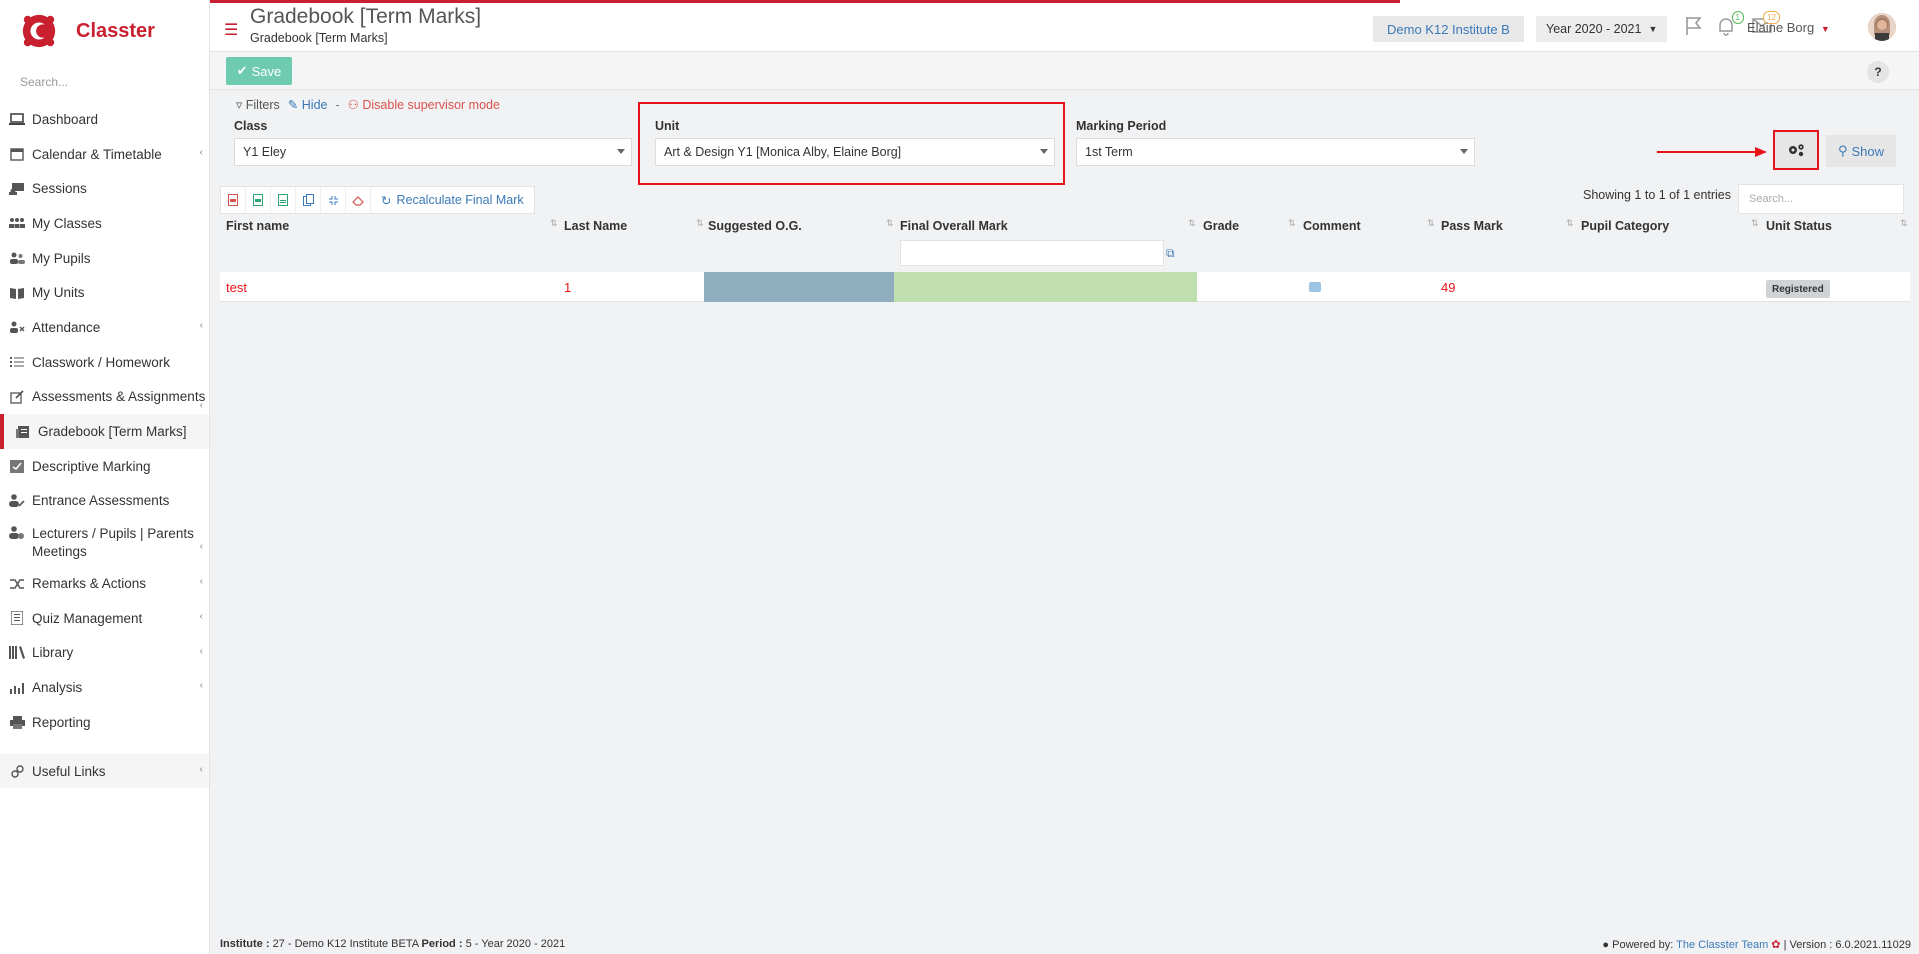  What do you see at coordinates (755, 226) in the screenshot?
I see `column-header-suggested-og: Suggested O.G.` at bounding box center [755, 226].